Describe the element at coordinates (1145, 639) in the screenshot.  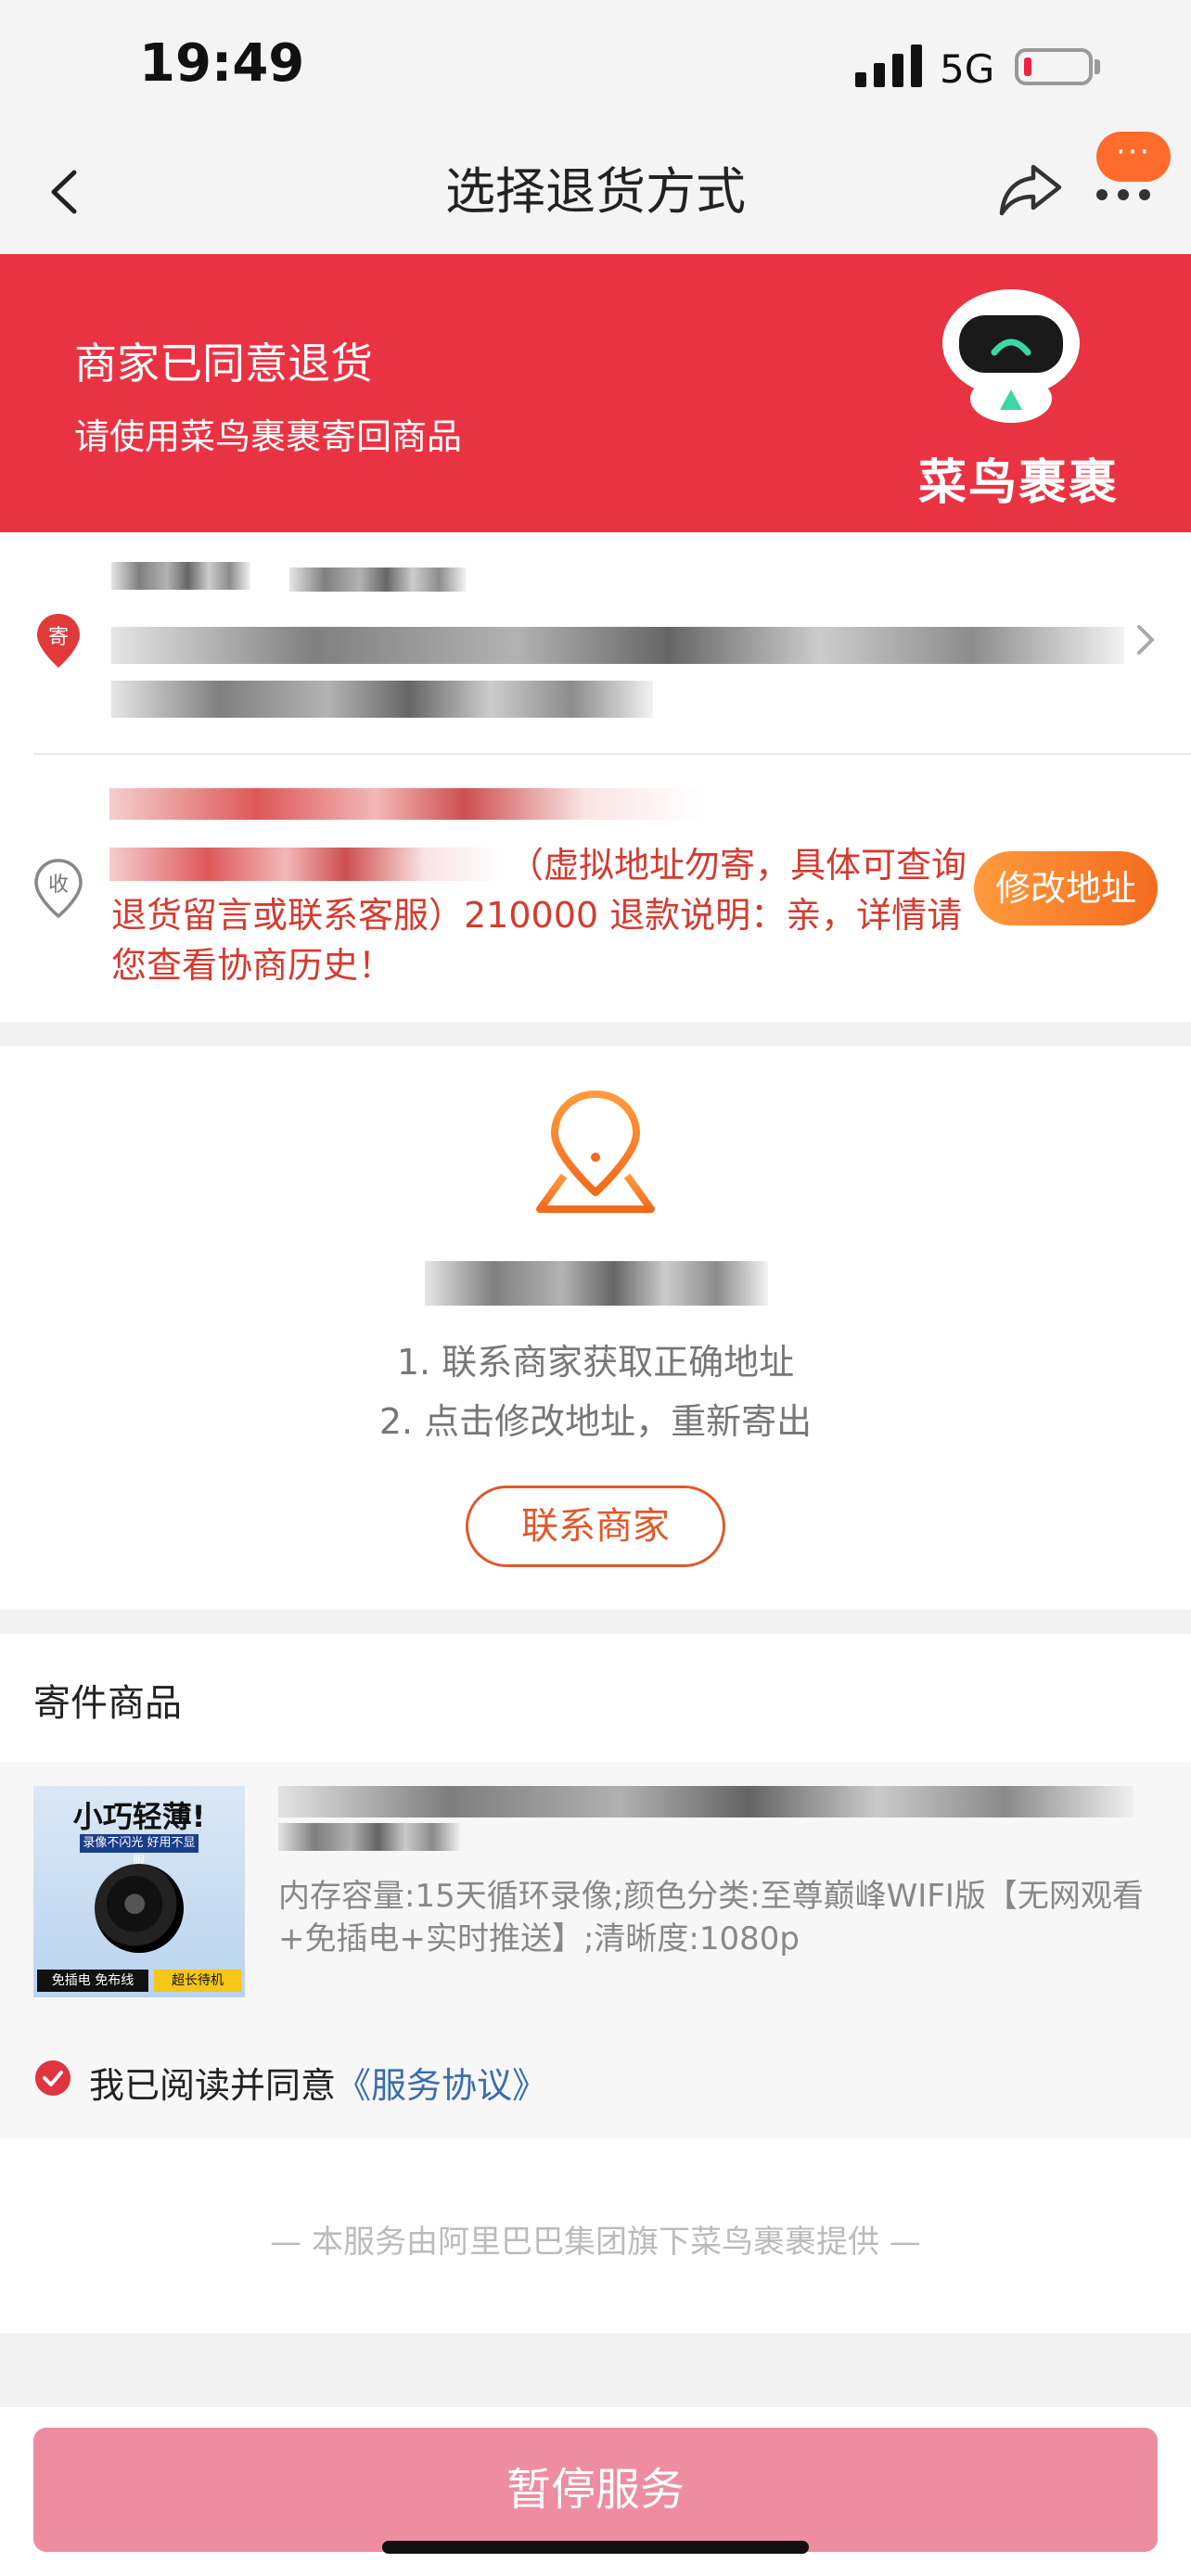
I see `chevron-right-icon` at that location.